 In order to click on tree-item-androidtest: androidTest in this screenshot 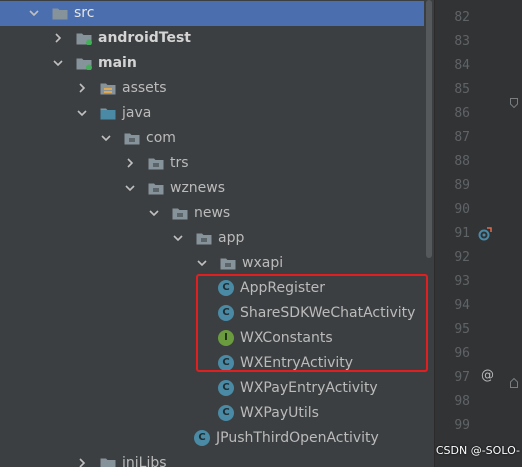, I will do `click(212, 38)`.